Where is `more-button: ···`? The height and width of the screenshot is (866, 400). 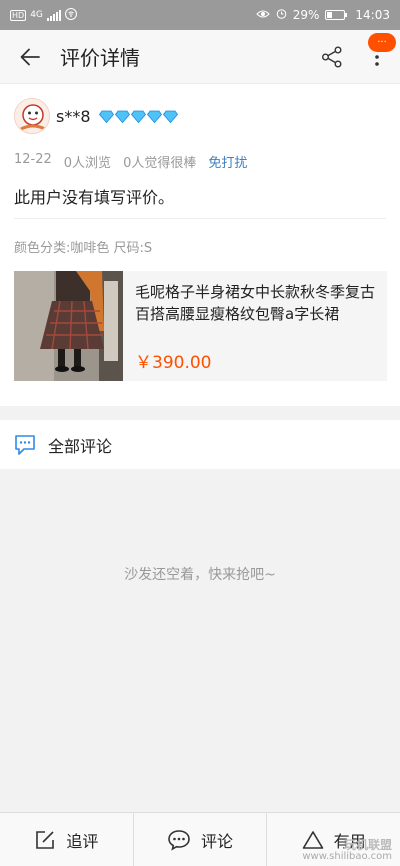 more-button: ··· is located at coordinates (377, 57).